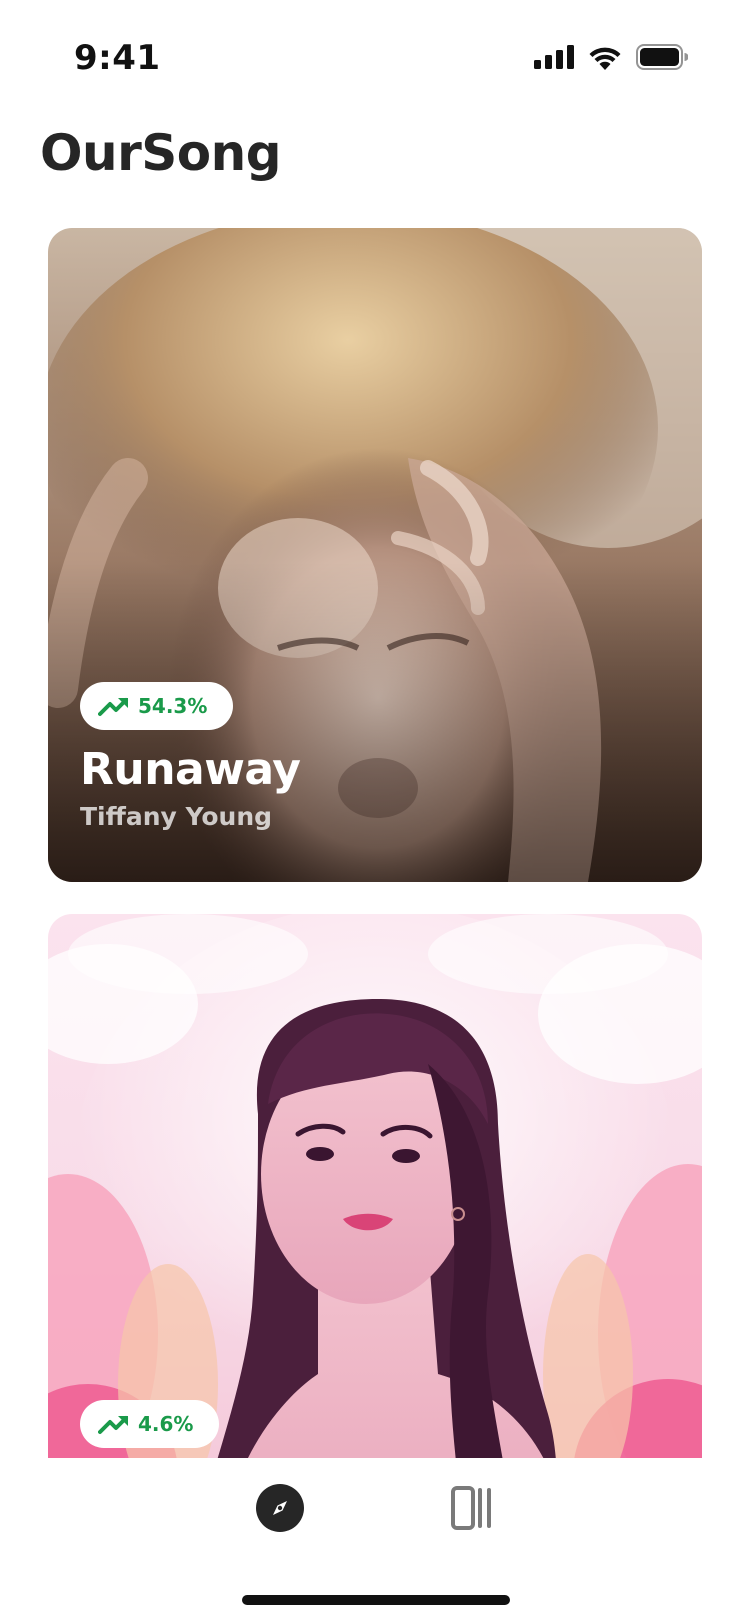  Describe the element at coordinates (375, 1541) in the screenshot. I see `tab-bar` at that location.